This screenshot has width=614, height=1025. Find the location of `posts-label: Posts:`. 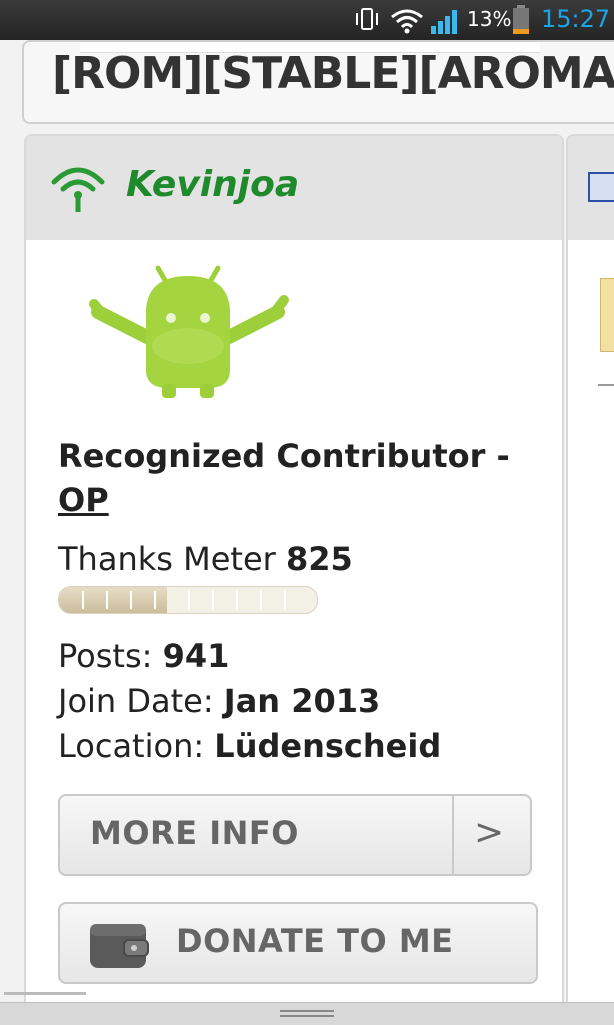

posts-label: Posts: is located at coordinates (105, 656).